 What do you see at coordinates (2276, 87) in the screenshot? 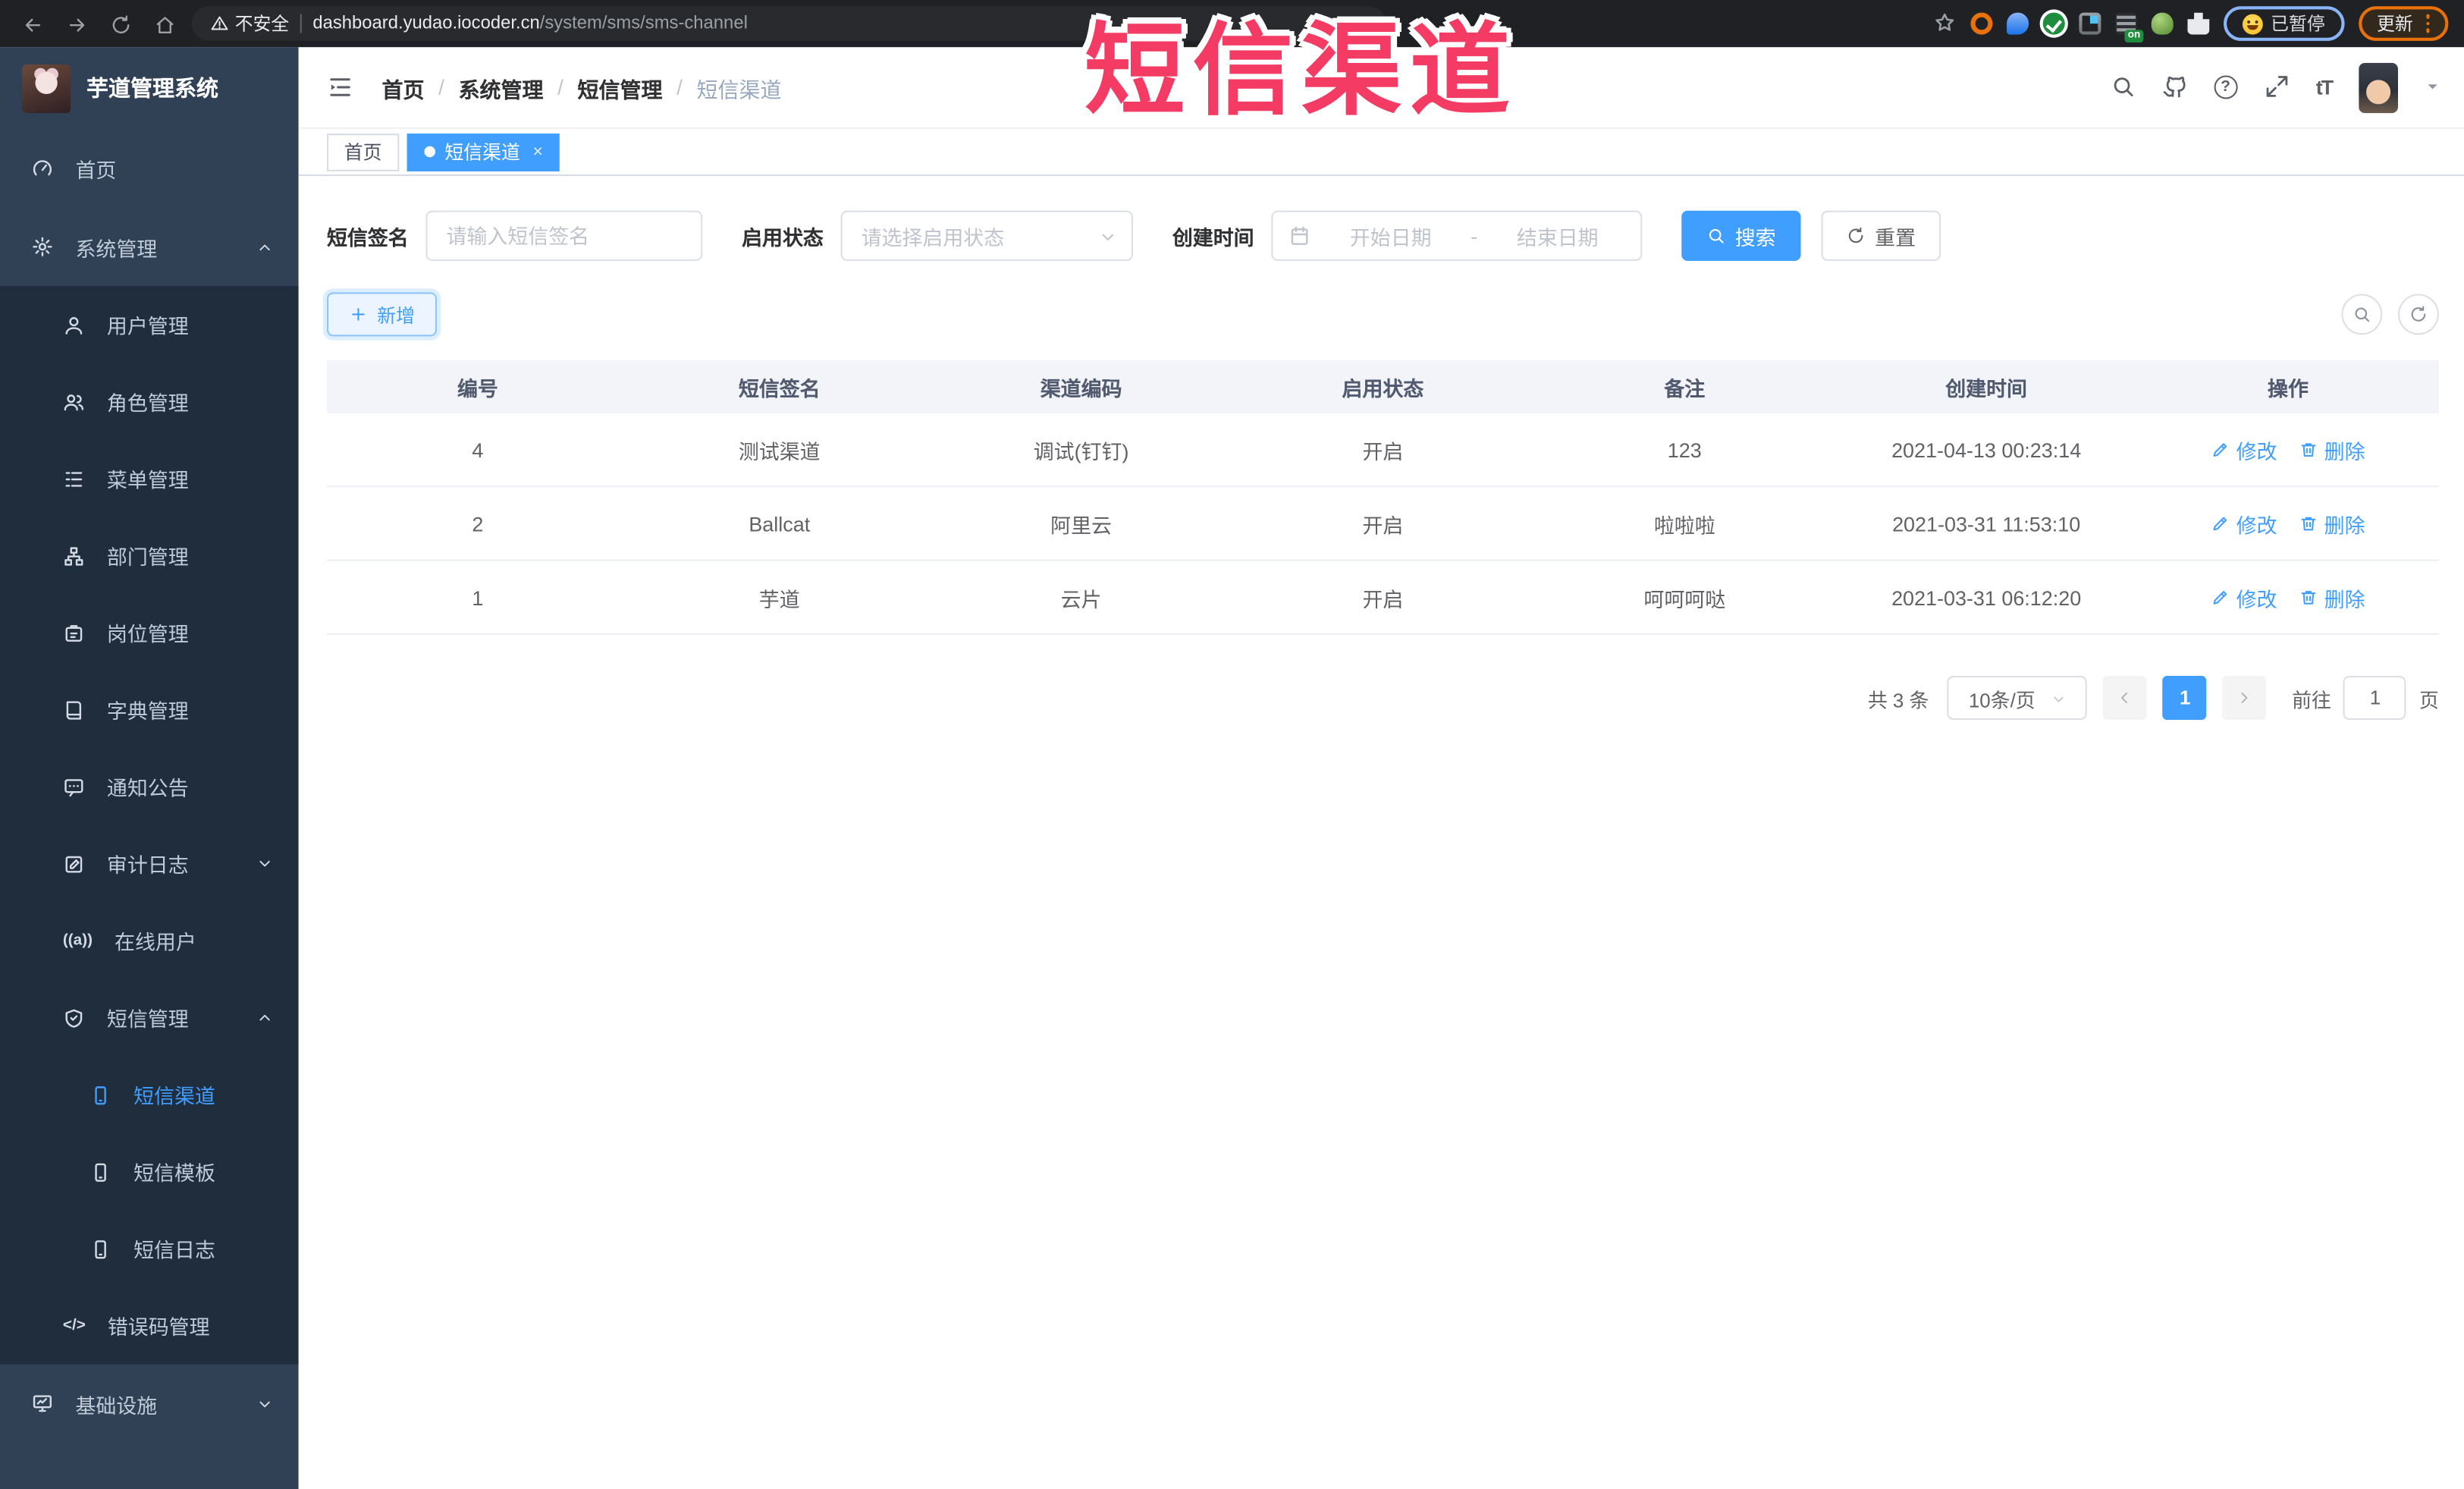
I see `fullscreen-icon` at bounding box center [2276, 87].